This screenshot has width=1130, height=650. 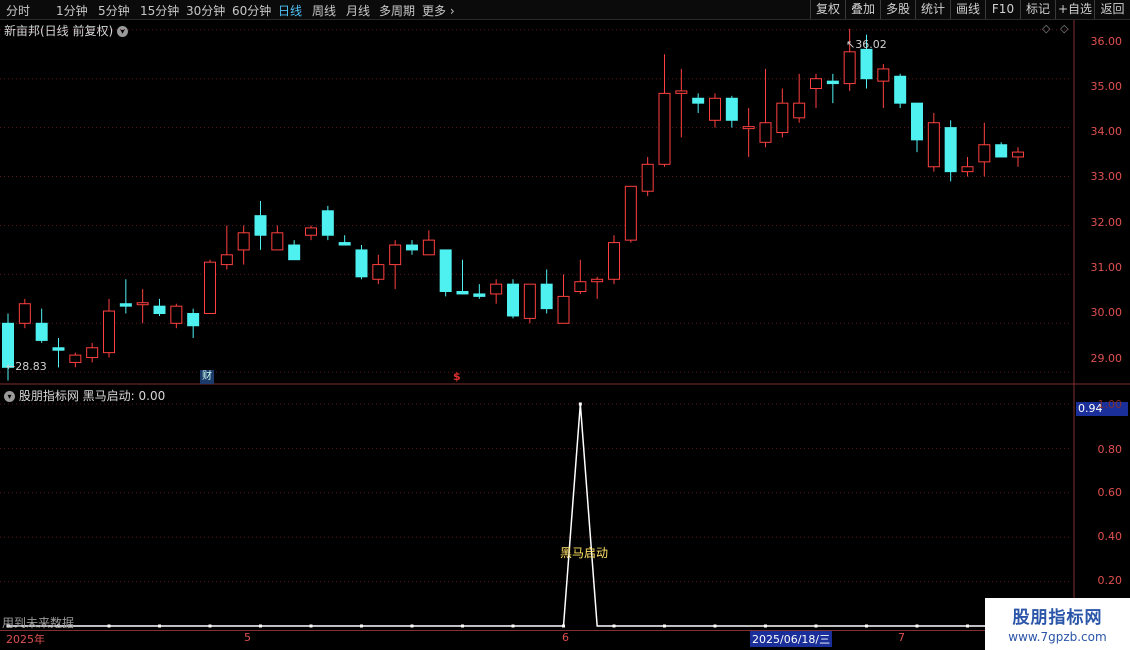 I want to click on period-tab-weekly: 周线, so click(x=324, y=10).